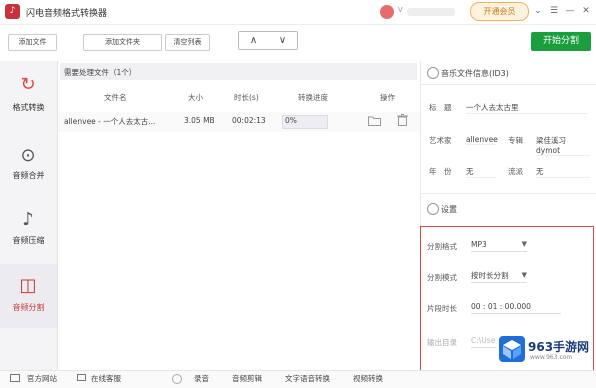 Image resolution: width=596 pixels, height=388 pixels. What do you see at coordinates (253, 40) in the screenshot?
I see `move-up-button: ∧` at bounding box center [253, 40].